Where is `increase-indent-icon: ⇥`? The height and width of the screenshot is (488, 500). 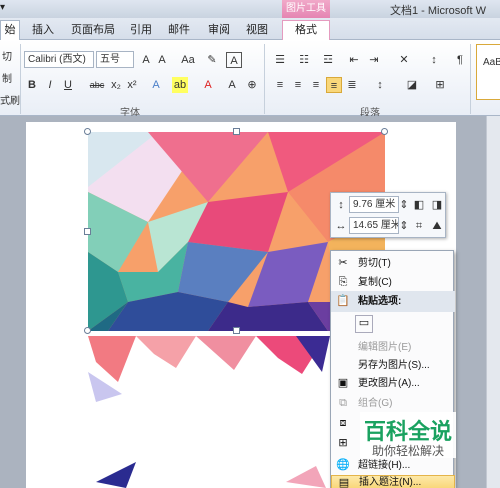 increase-indent-icon: ⇥ is located at coordinates (374, 60).